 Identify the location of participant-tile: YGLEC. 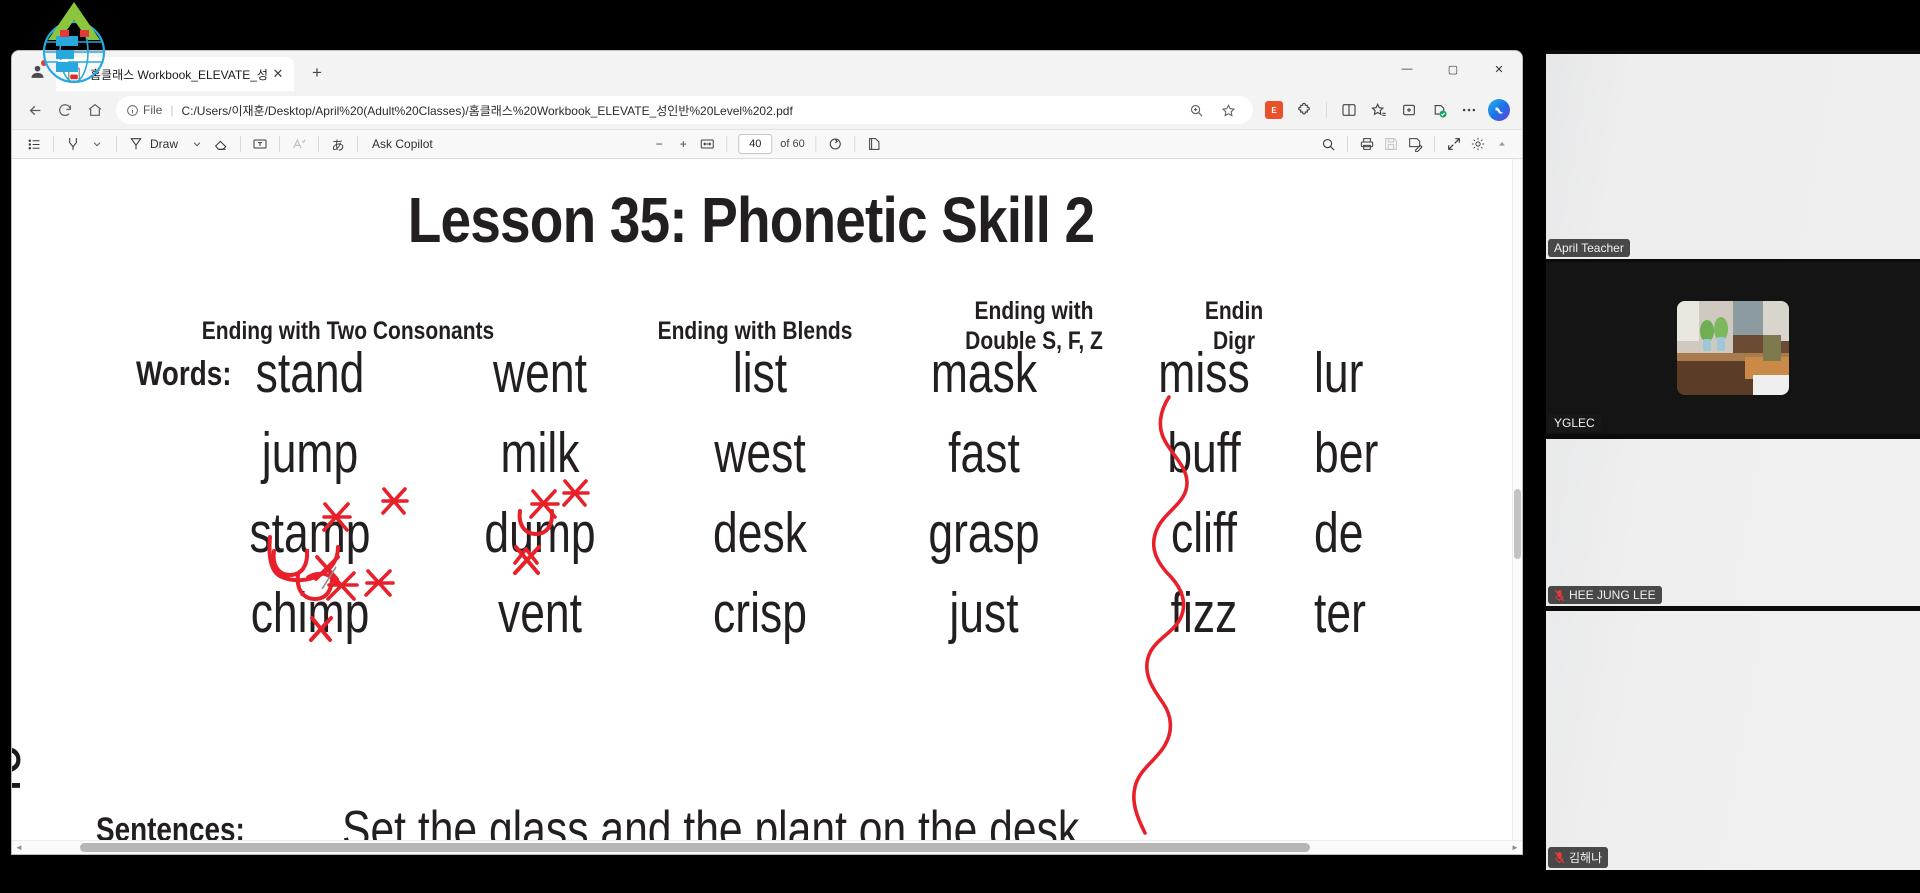
(1733, 348).